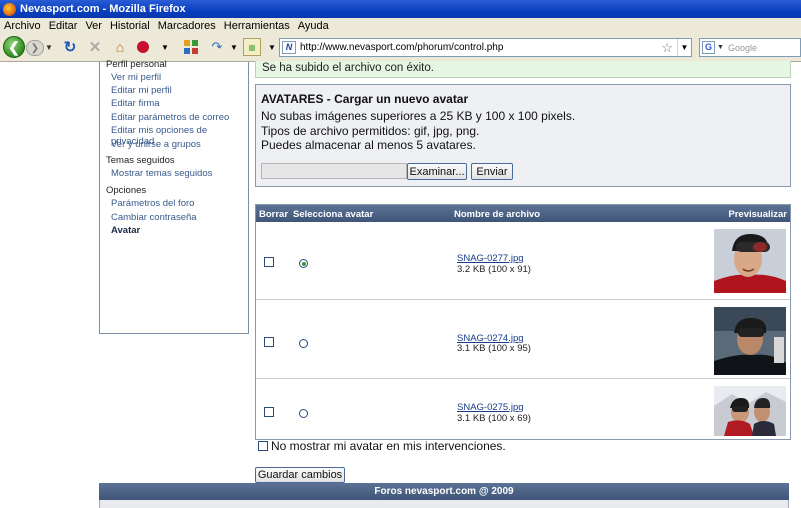  I want to click on avatar-file-size: 3.2 KB (100 x 91), so click(494, 269).